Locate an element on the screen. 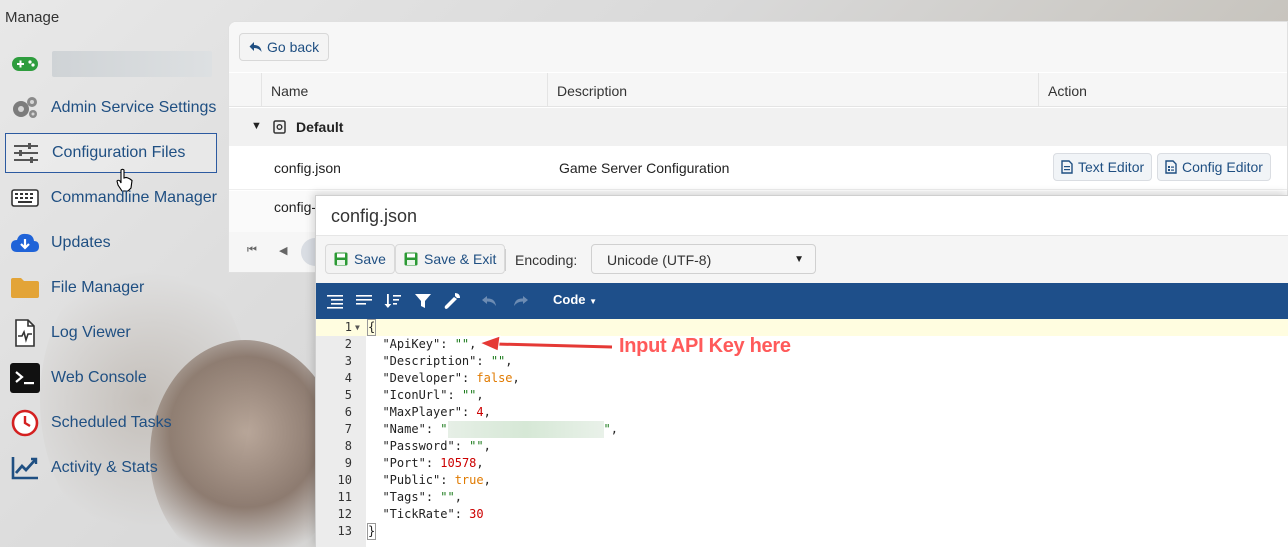 This screenshot has height=547, width=1288. redo-icon is located at coordinates (520, 301).